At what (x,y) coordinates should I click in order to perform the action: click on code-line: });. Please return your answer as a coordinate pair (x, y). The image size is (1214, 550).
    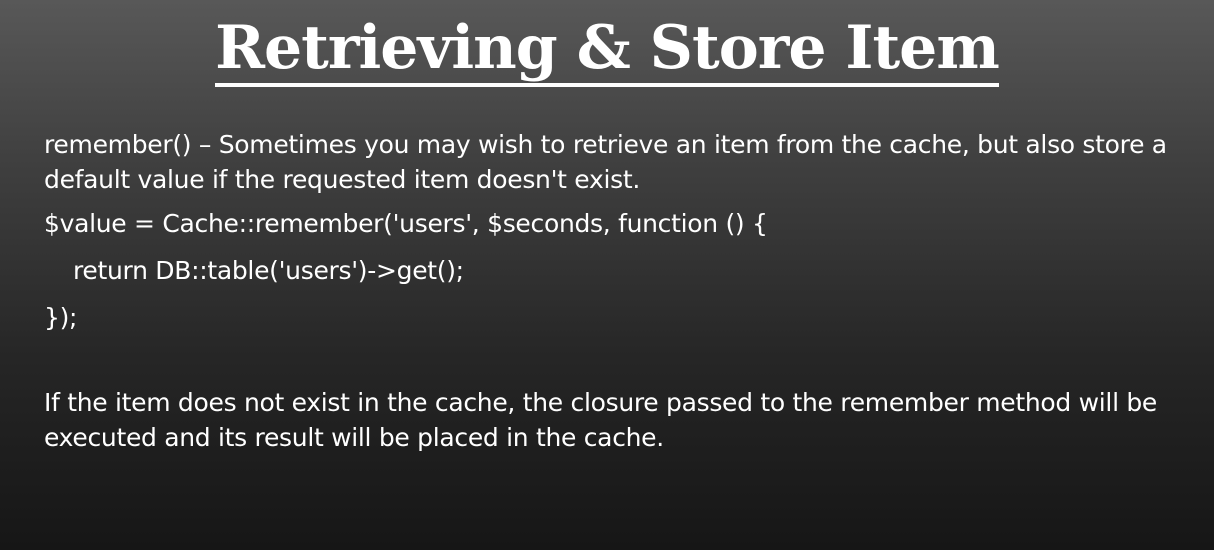
    Looking at the image, I should click on (61, 317).